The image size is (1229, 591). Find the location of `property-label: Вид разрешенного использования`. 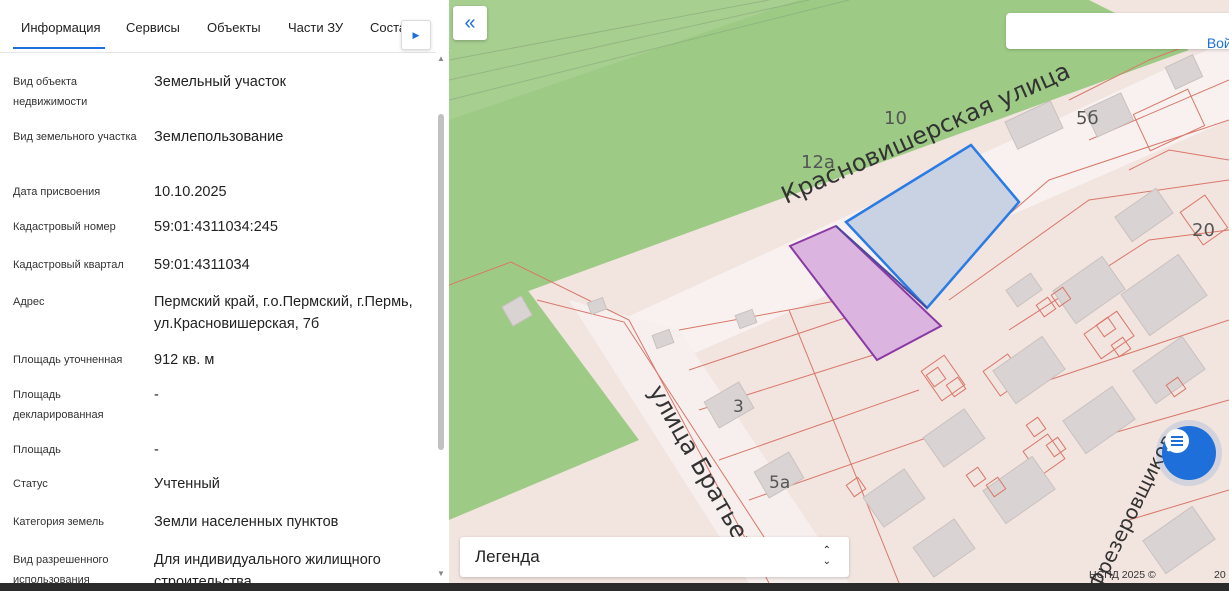

property-label: Вид разрешенного использования is located at coordinates (61, 568).